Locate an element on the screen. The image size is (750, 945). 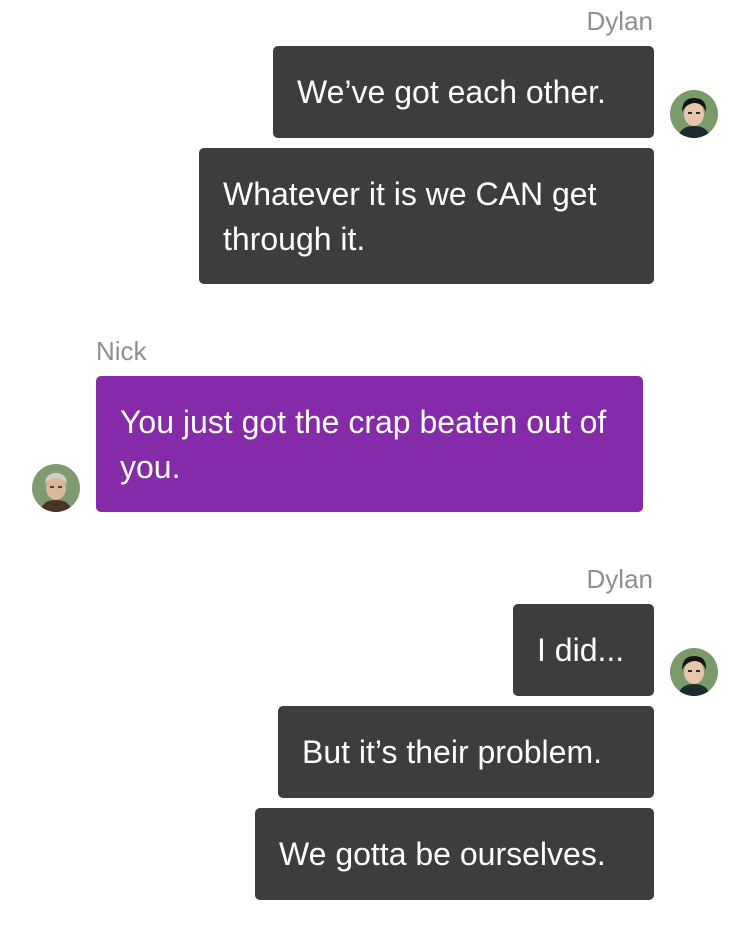
message-bubble-outgoing: We’ve got each other. is located at coordinates (463, 92).